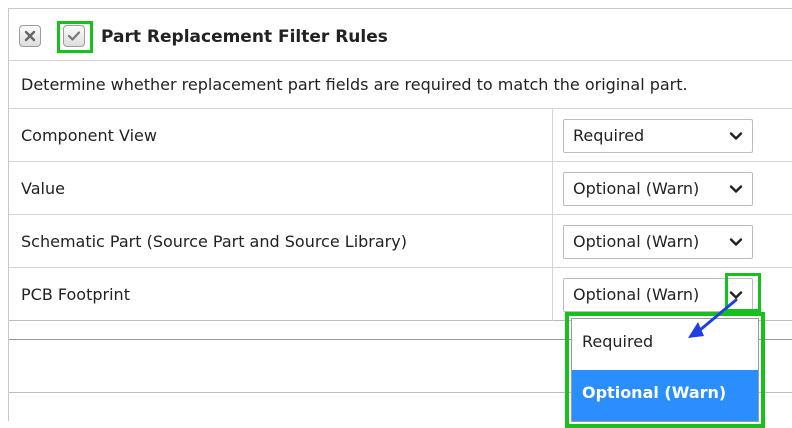  I want to click on schematic-part-select: Optional (Warn), so click(658, 242).